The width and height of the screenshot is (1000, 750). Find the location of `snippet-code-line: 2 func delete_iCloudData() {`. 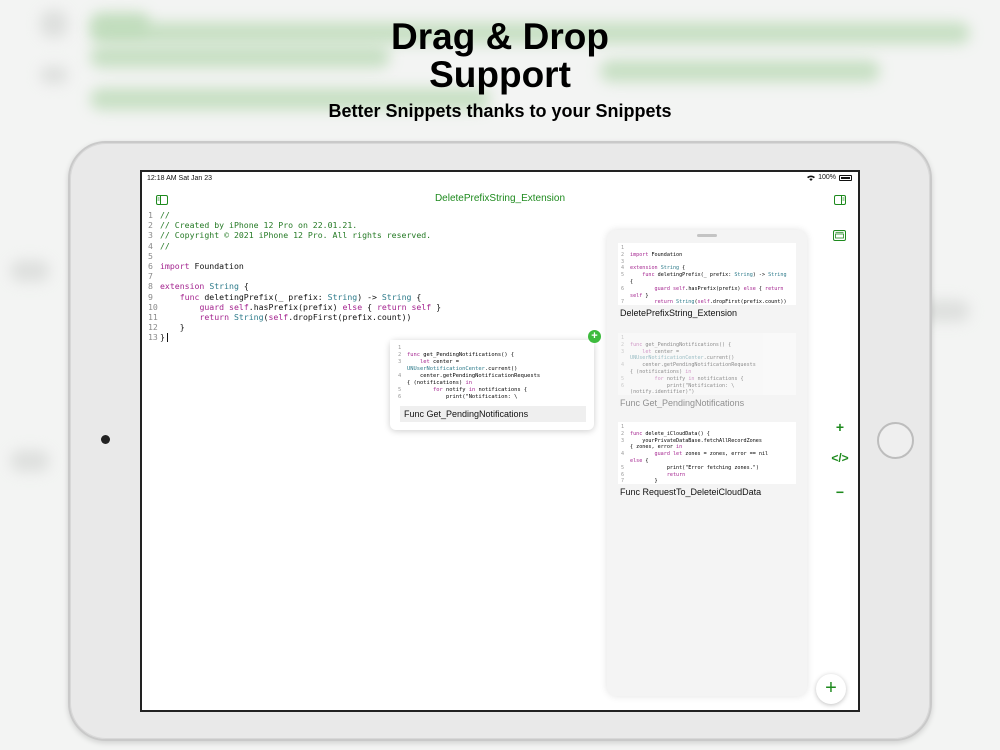

snippet-code-line: 2 func delete_iCloudData() { is located at coordinates (665, 433).